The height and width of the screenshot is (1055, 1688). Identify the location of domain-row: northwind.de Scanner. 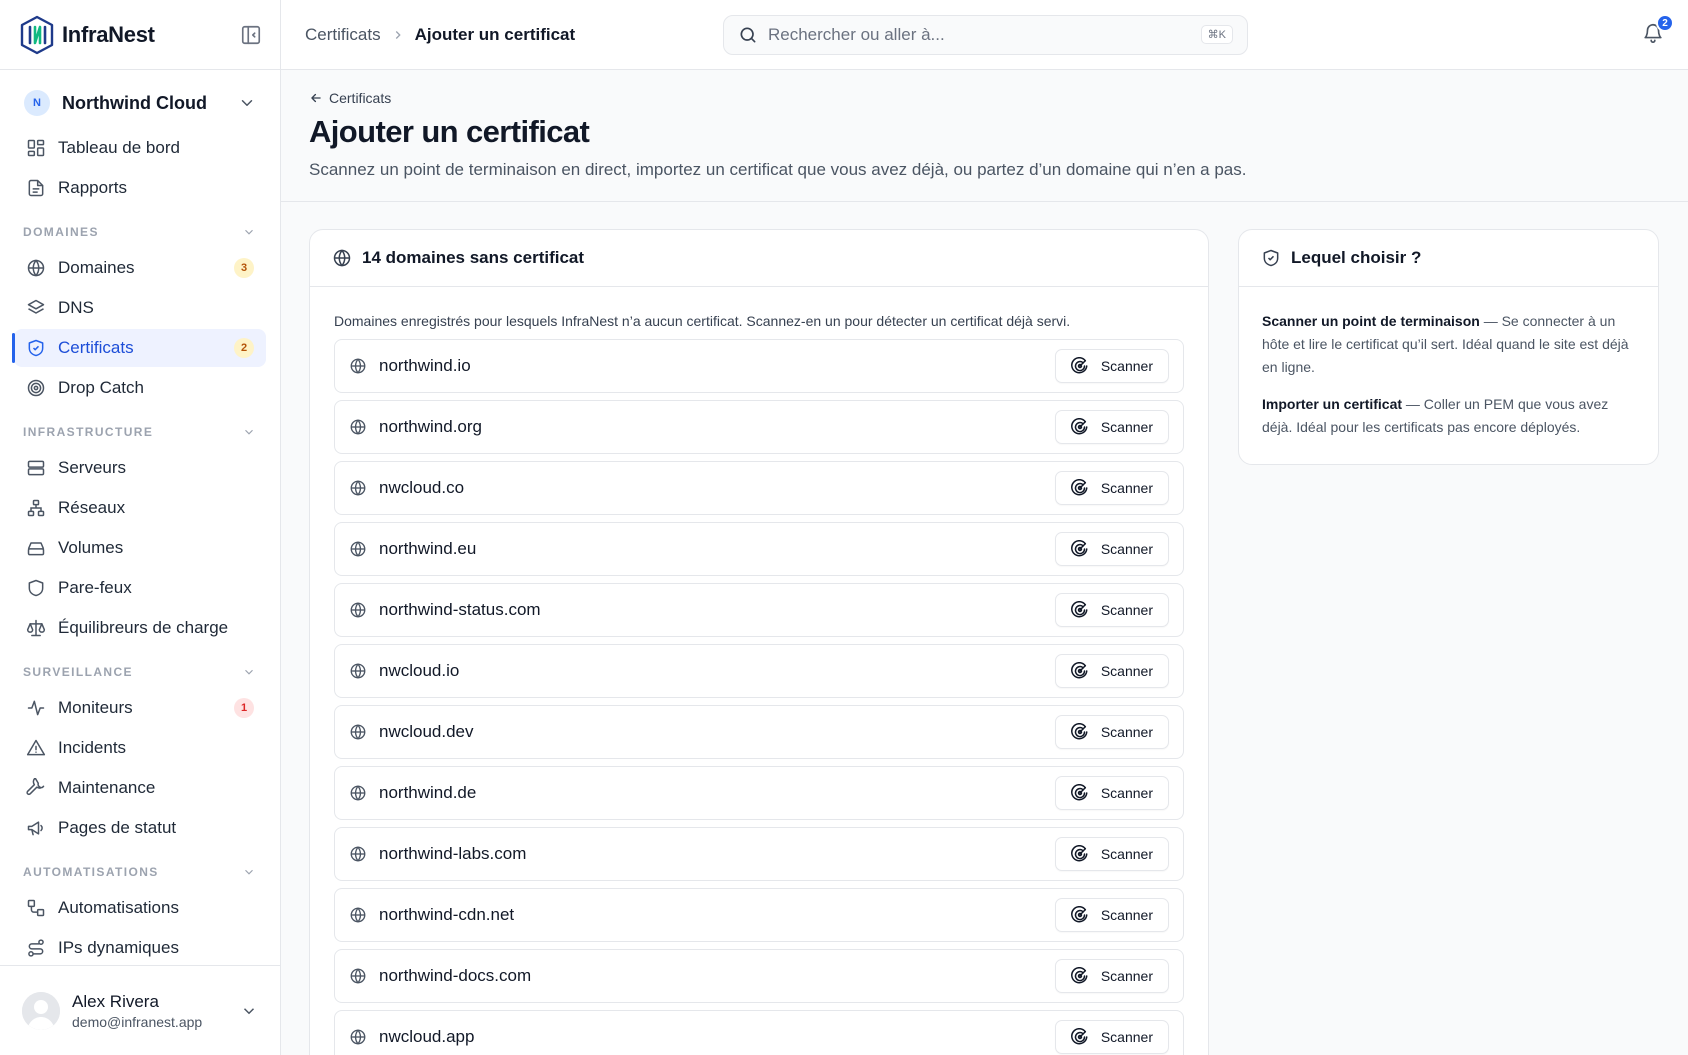
(759, 793).